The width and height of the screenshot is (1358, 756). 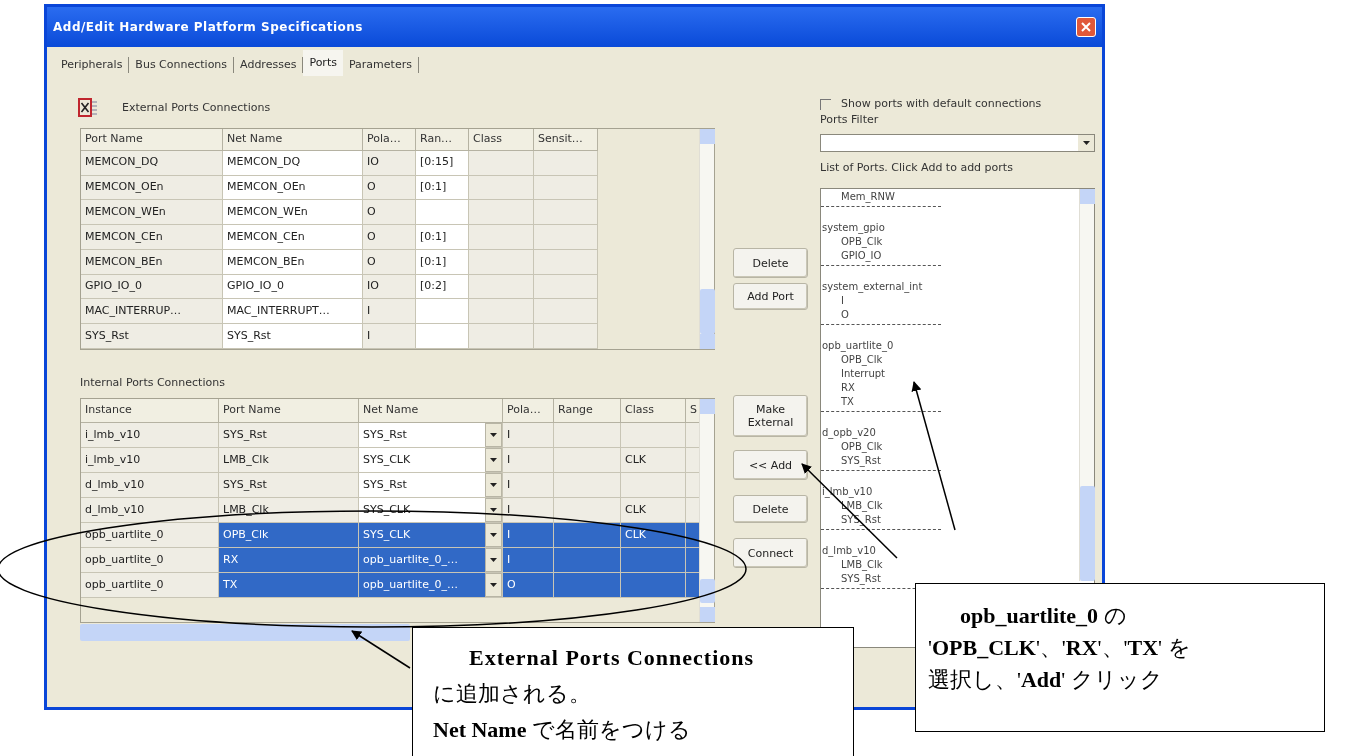 I want to click on list-item: TX, so click(x=881, y=402).